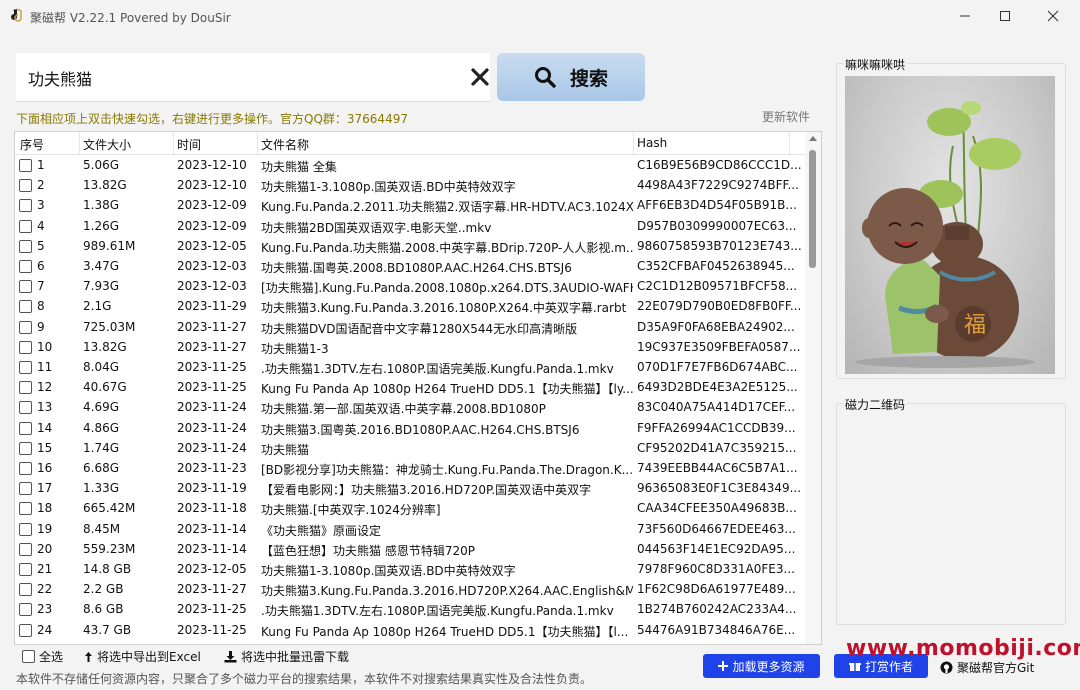 The height and width of the screenshot is (690, 1080). I want to click on row-number: 3, so click(41, 205).